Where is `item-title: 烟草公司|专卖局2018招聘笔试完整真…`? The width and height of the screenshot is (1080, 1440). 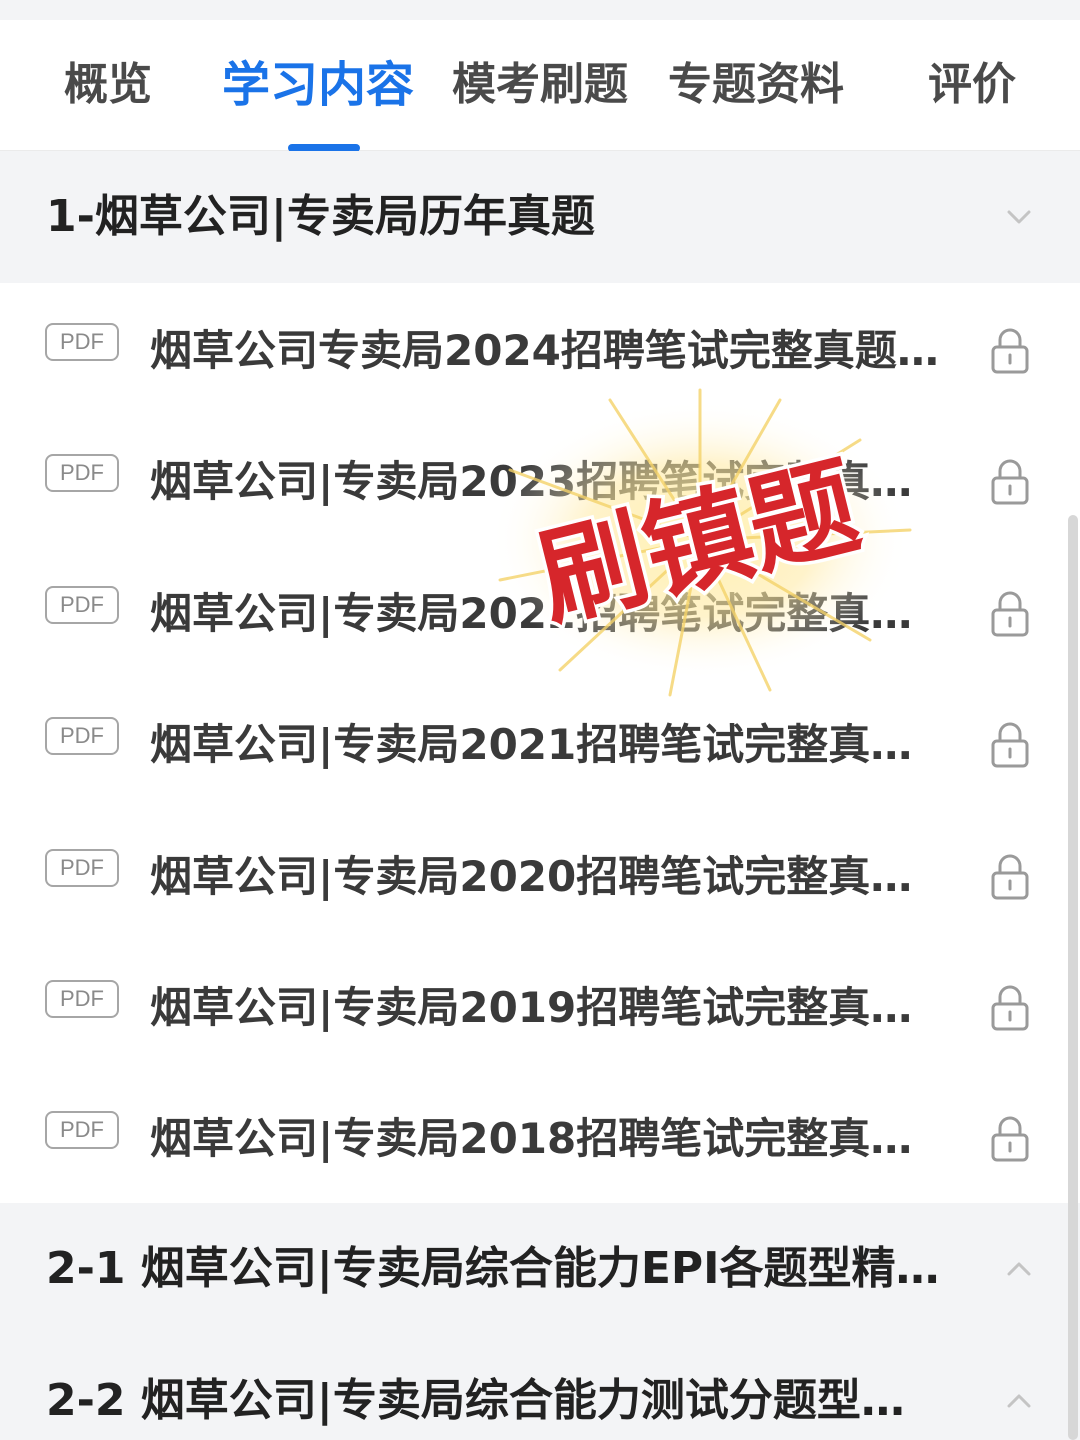 item-title: 烟草公司|专卖局2018招聘笔试完整真… is located at coordinates (531, 1139).